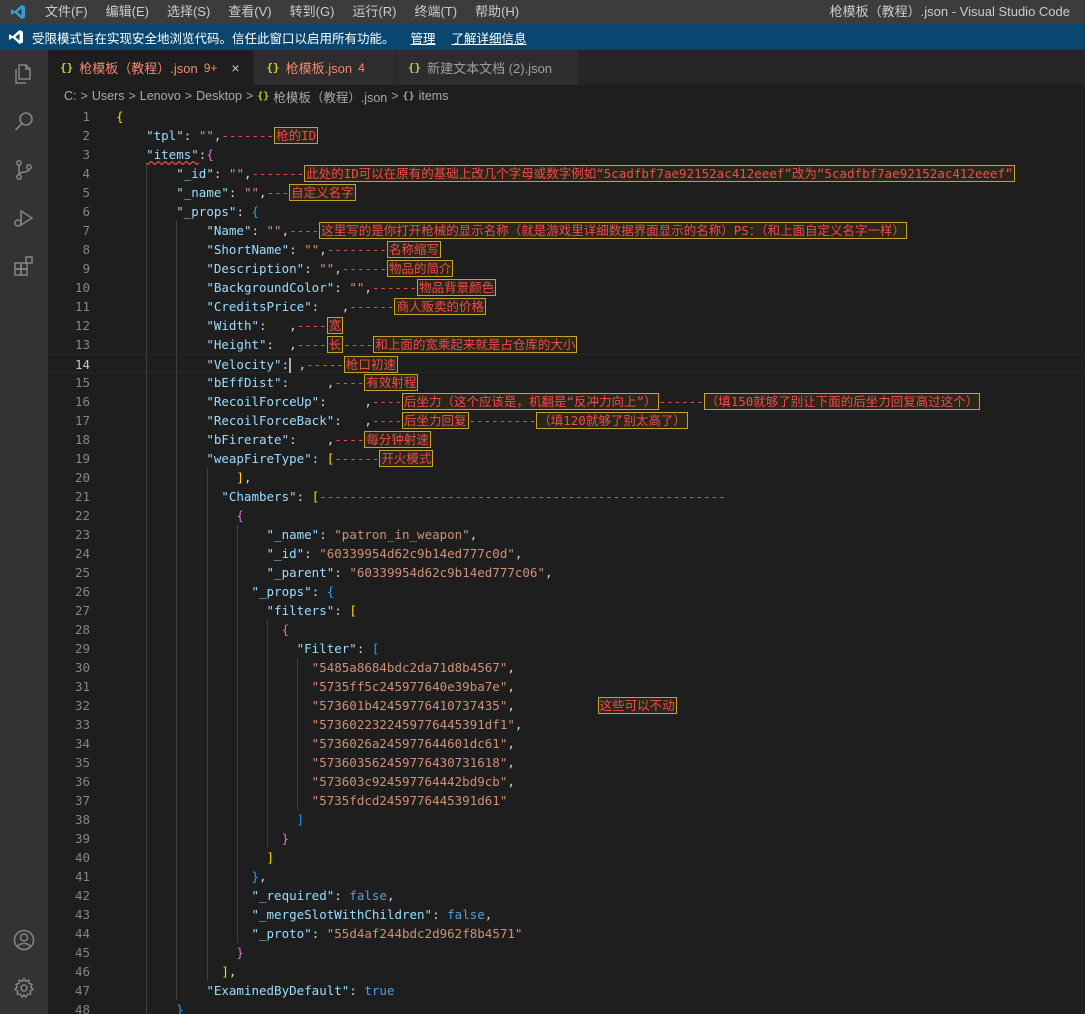 The width and height of the screenshot is (1085, 1014). Describe the element at coordinates (281, 344) in the screenshot. I see `code-token: : ,` at that location.